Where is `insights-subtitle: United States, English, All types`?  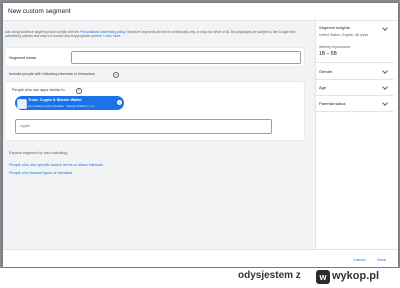
insights-subtitle: United States, English, All types is located at coordinates (344, 35).